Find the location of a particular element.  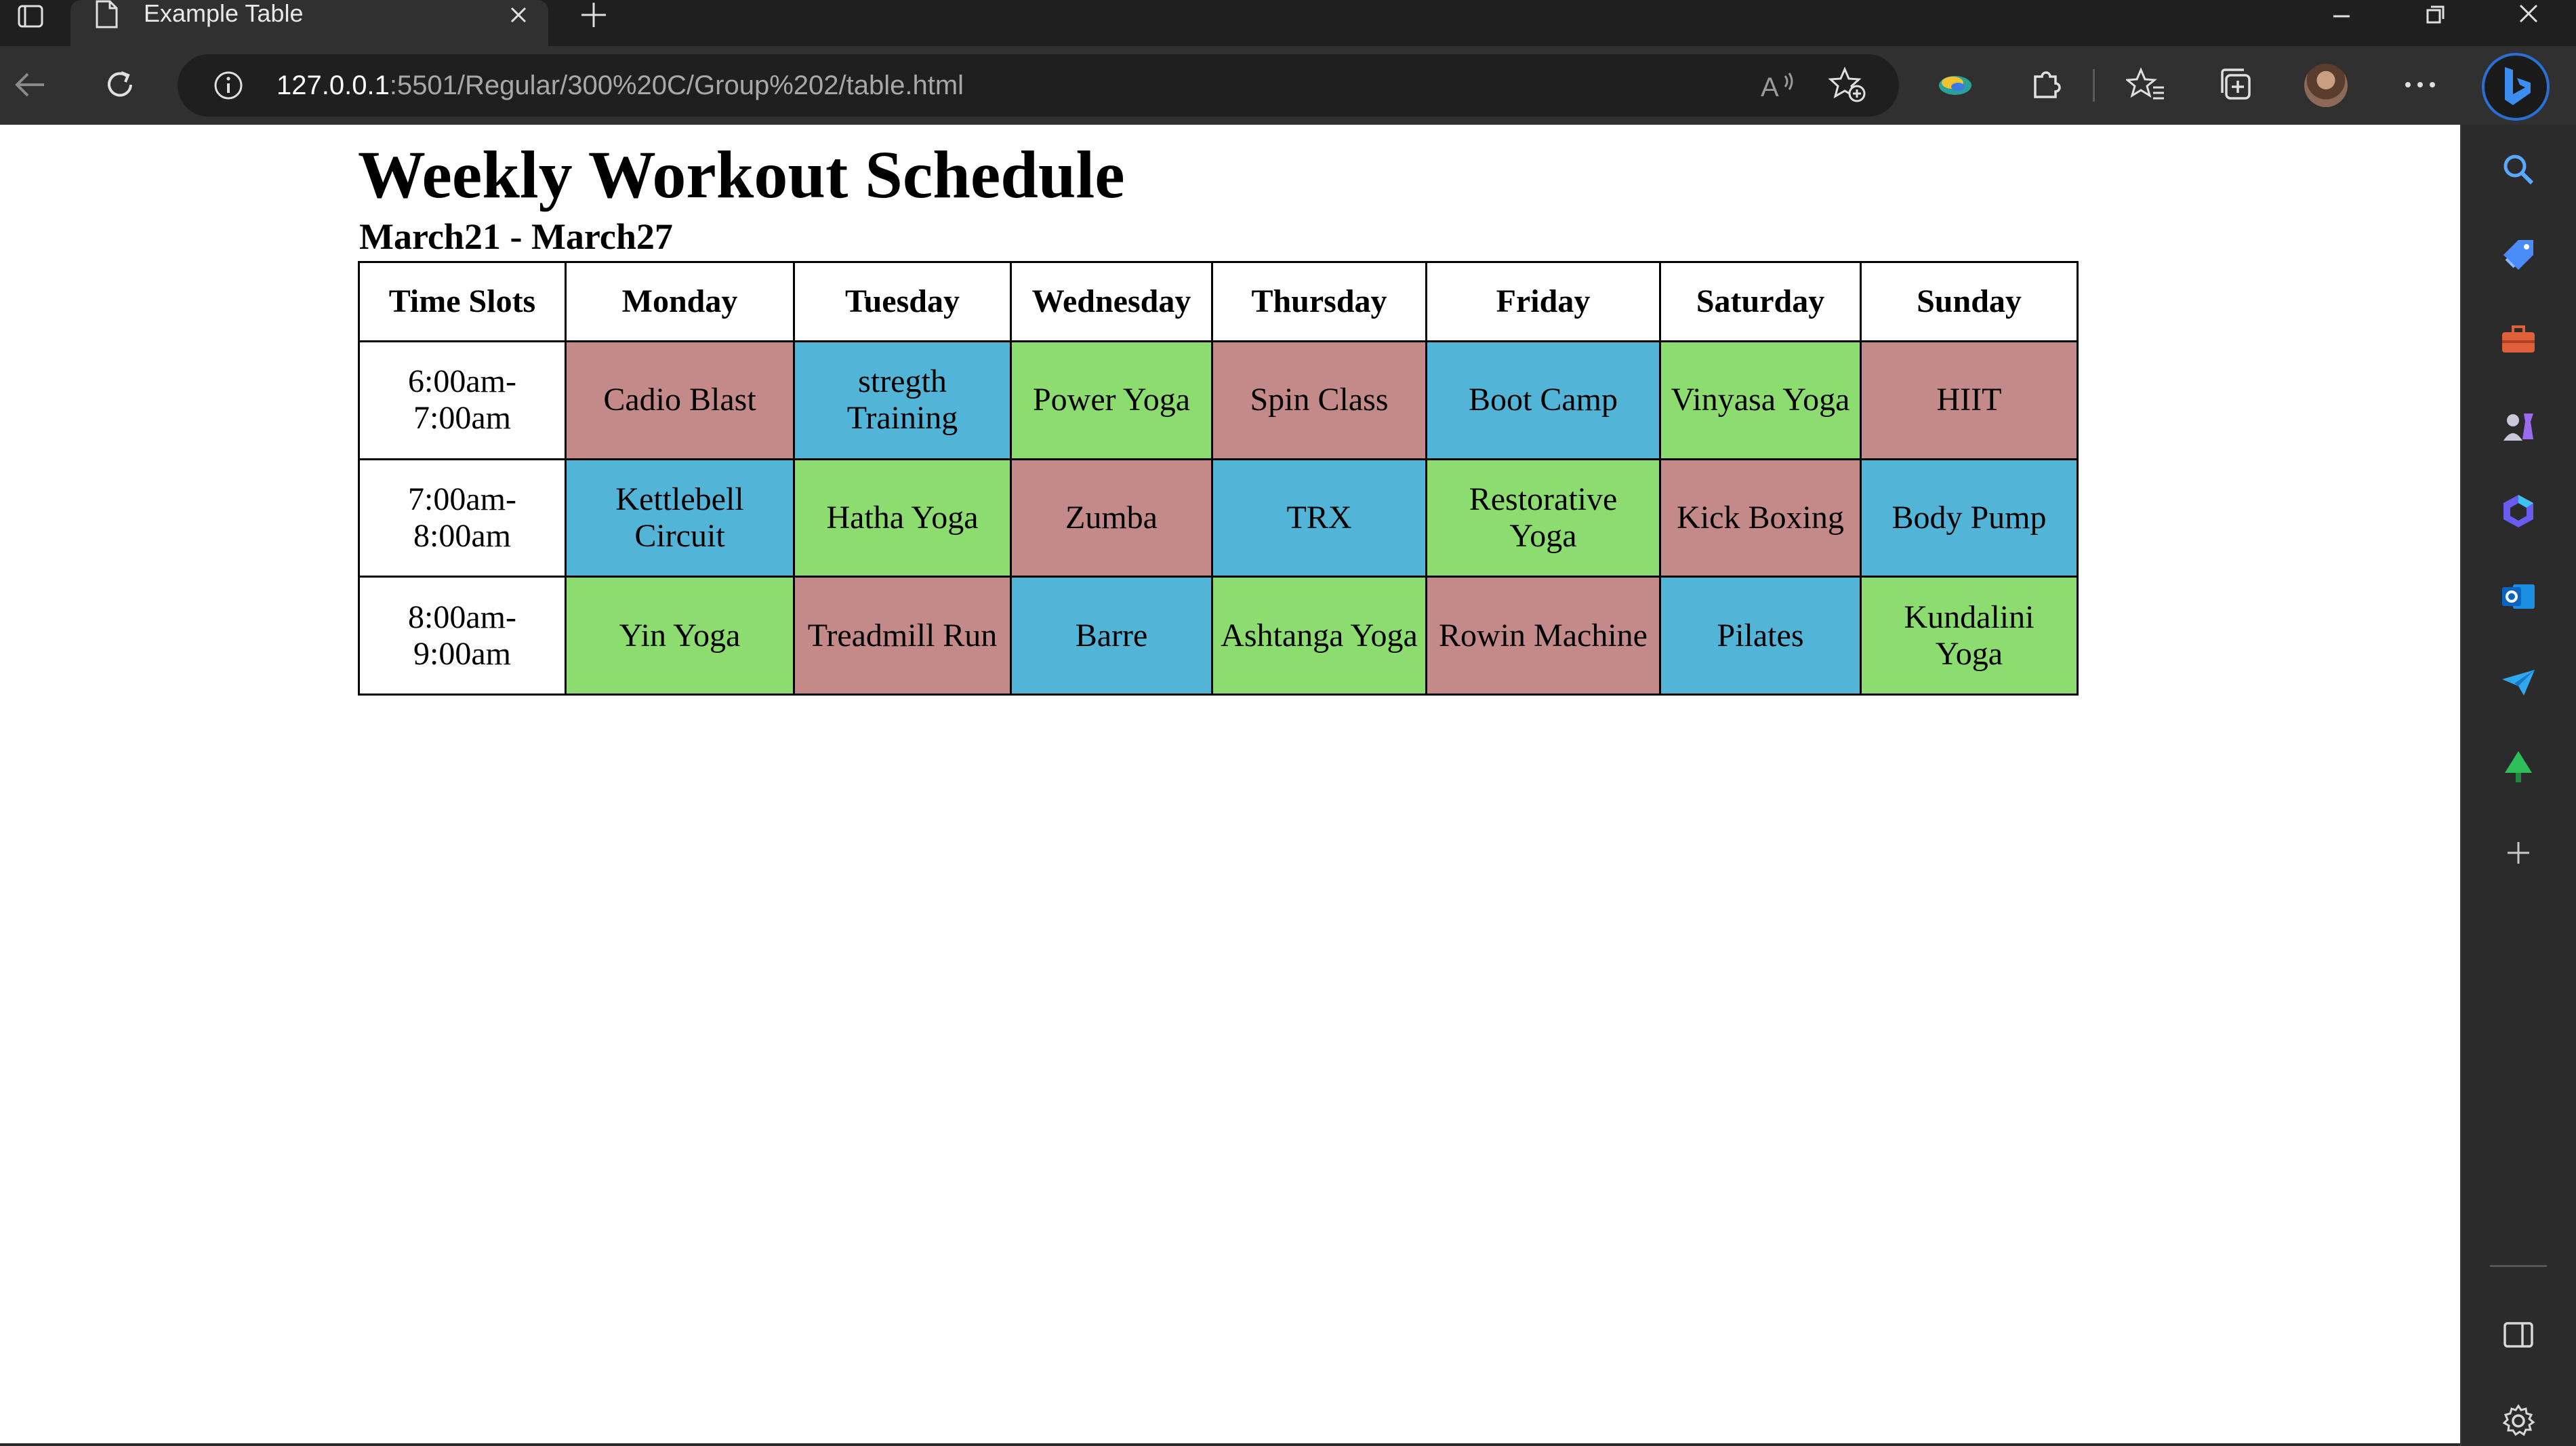

extension-icon is located at coordinates (1955, 84).